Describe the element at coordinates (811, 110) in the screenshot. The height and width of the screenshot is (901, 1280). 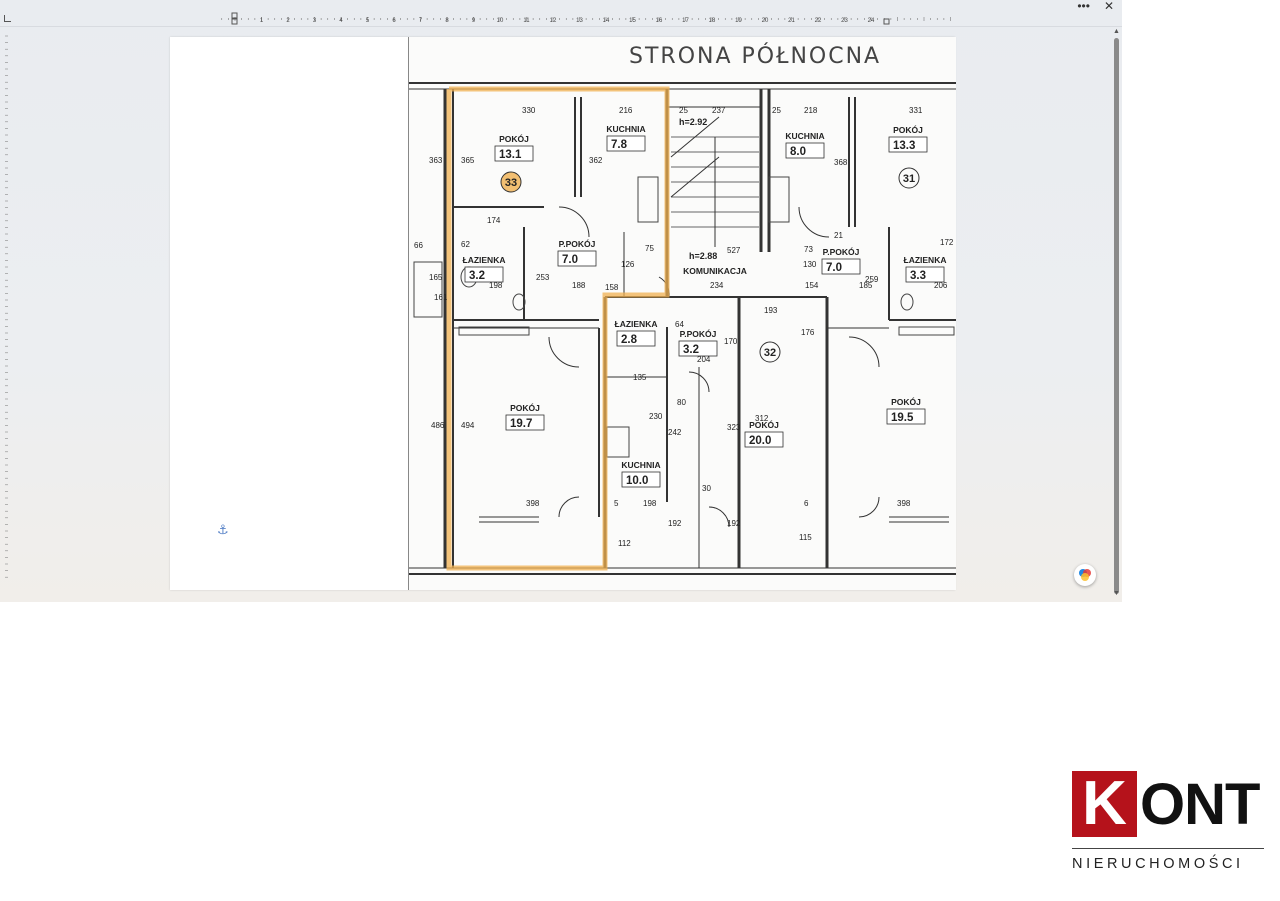
I see `dimension-label: 218` at that location.